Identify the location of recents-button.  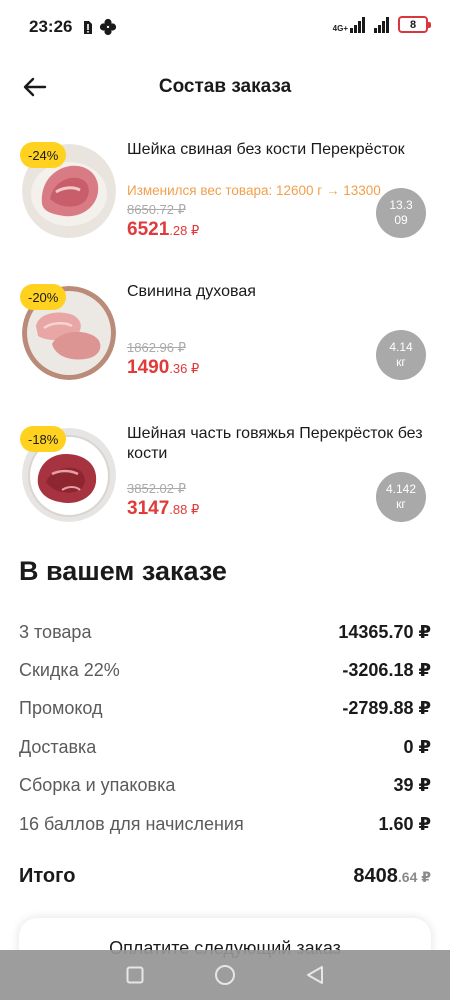
(135, 975).